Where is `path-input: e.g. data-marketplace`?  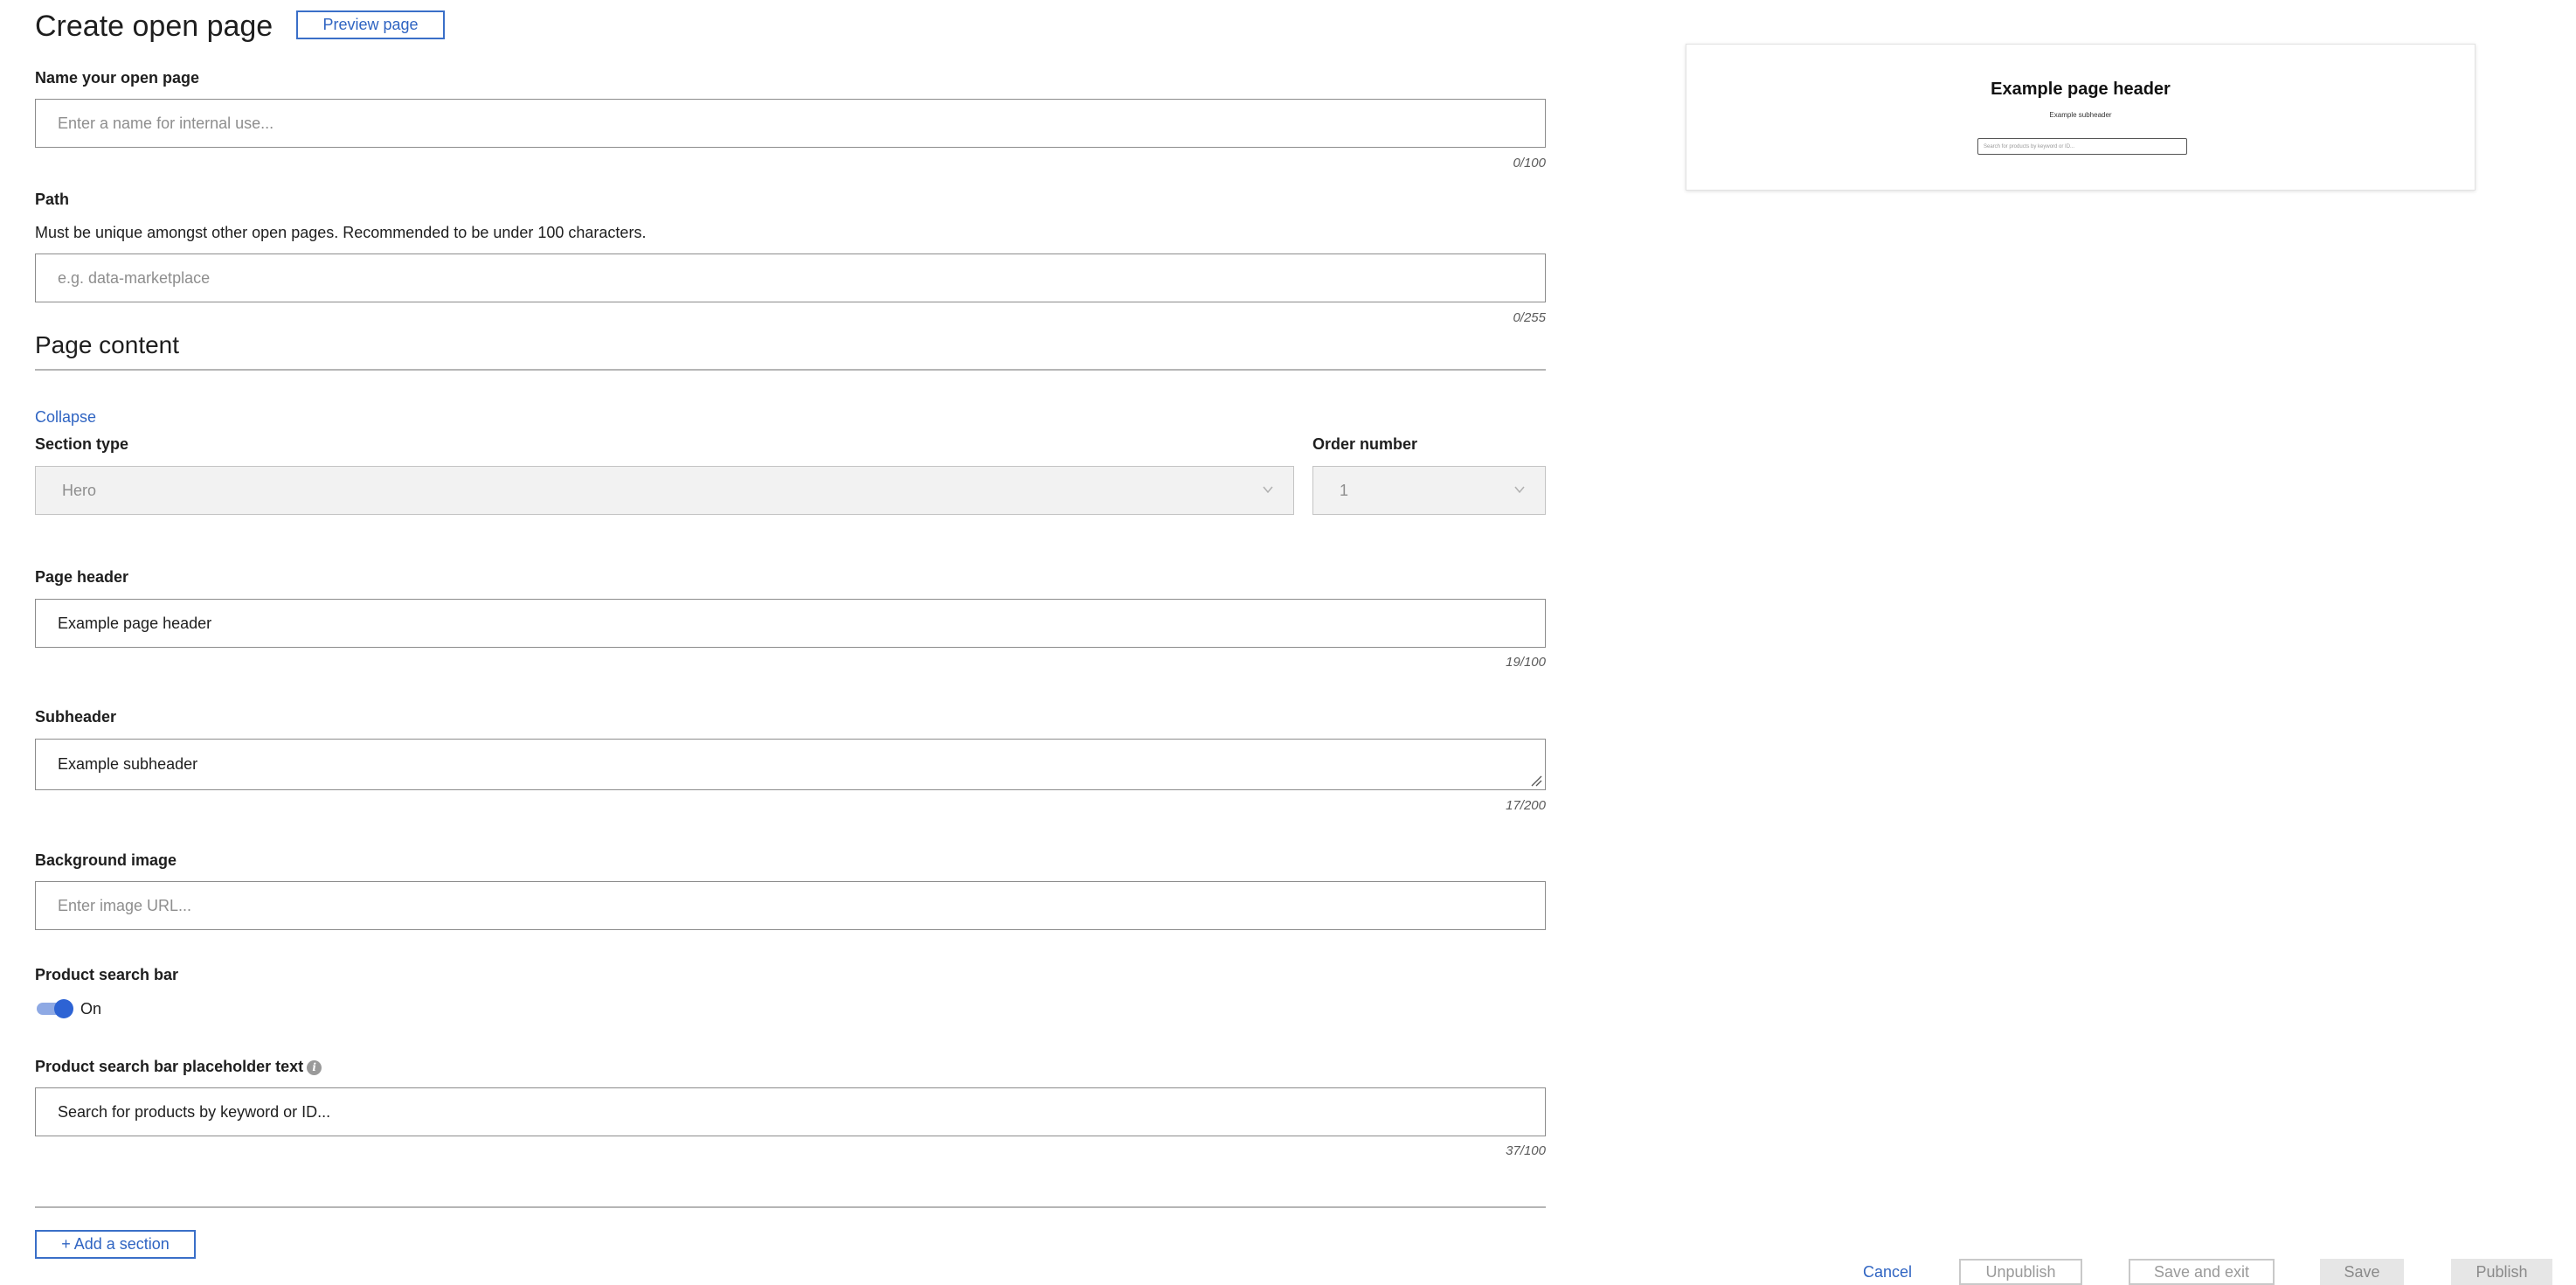
path-input: e.g. data-marketplace is located at coordinates (790, 278).